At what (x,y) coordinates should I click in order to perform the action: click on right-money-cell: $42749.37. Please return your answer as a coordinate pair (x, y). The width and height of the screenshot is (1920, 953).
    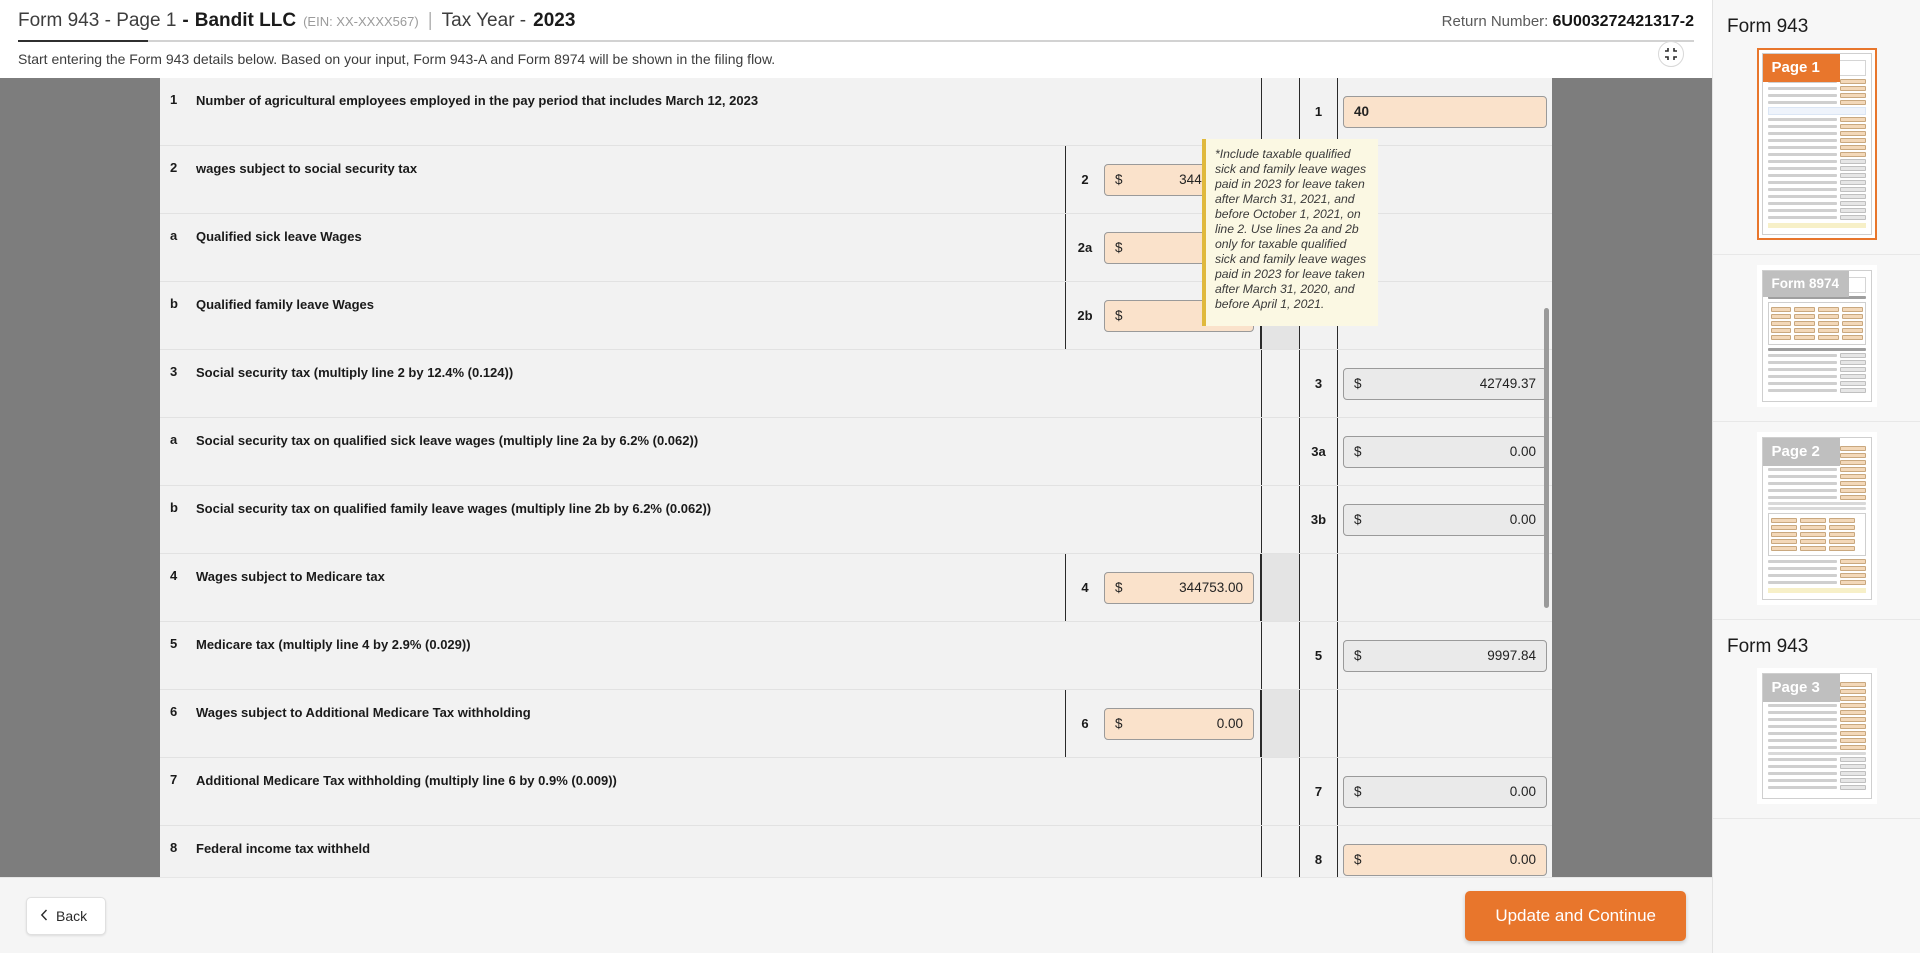
    Looking at the image, I should click on (1444, 383).